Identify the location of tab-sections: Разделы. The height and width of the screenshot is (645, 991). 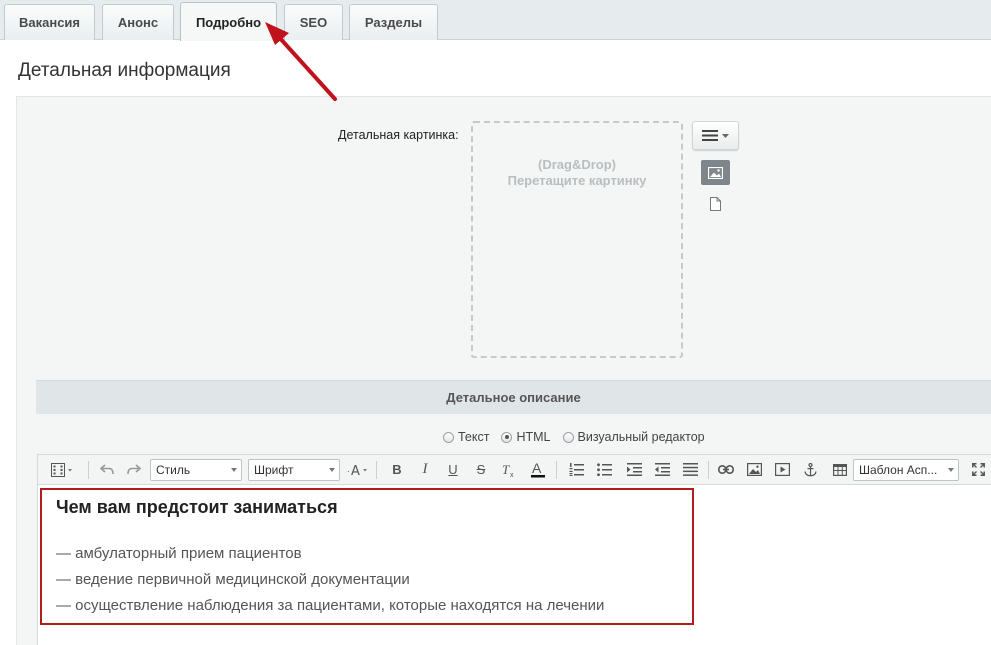
(393, 22).